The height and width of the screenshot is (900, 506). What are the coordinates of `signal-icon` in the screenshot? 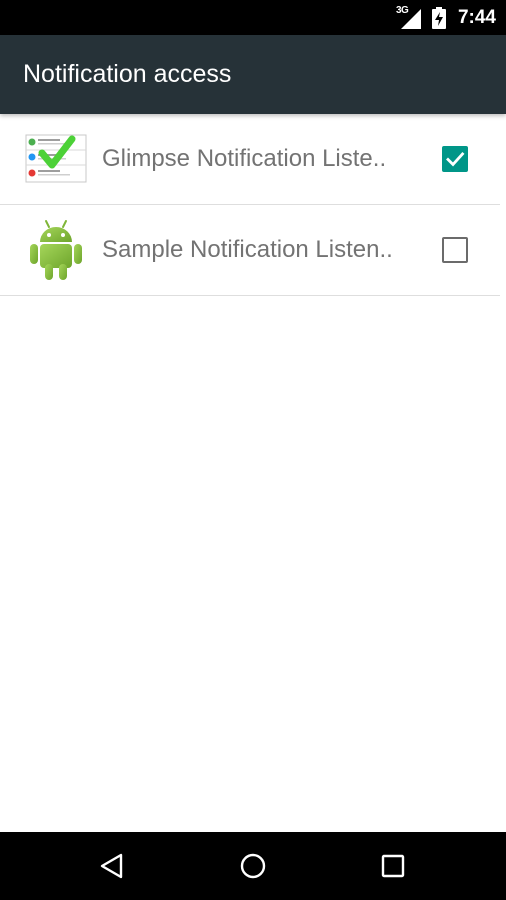 It's located at (410, 18).